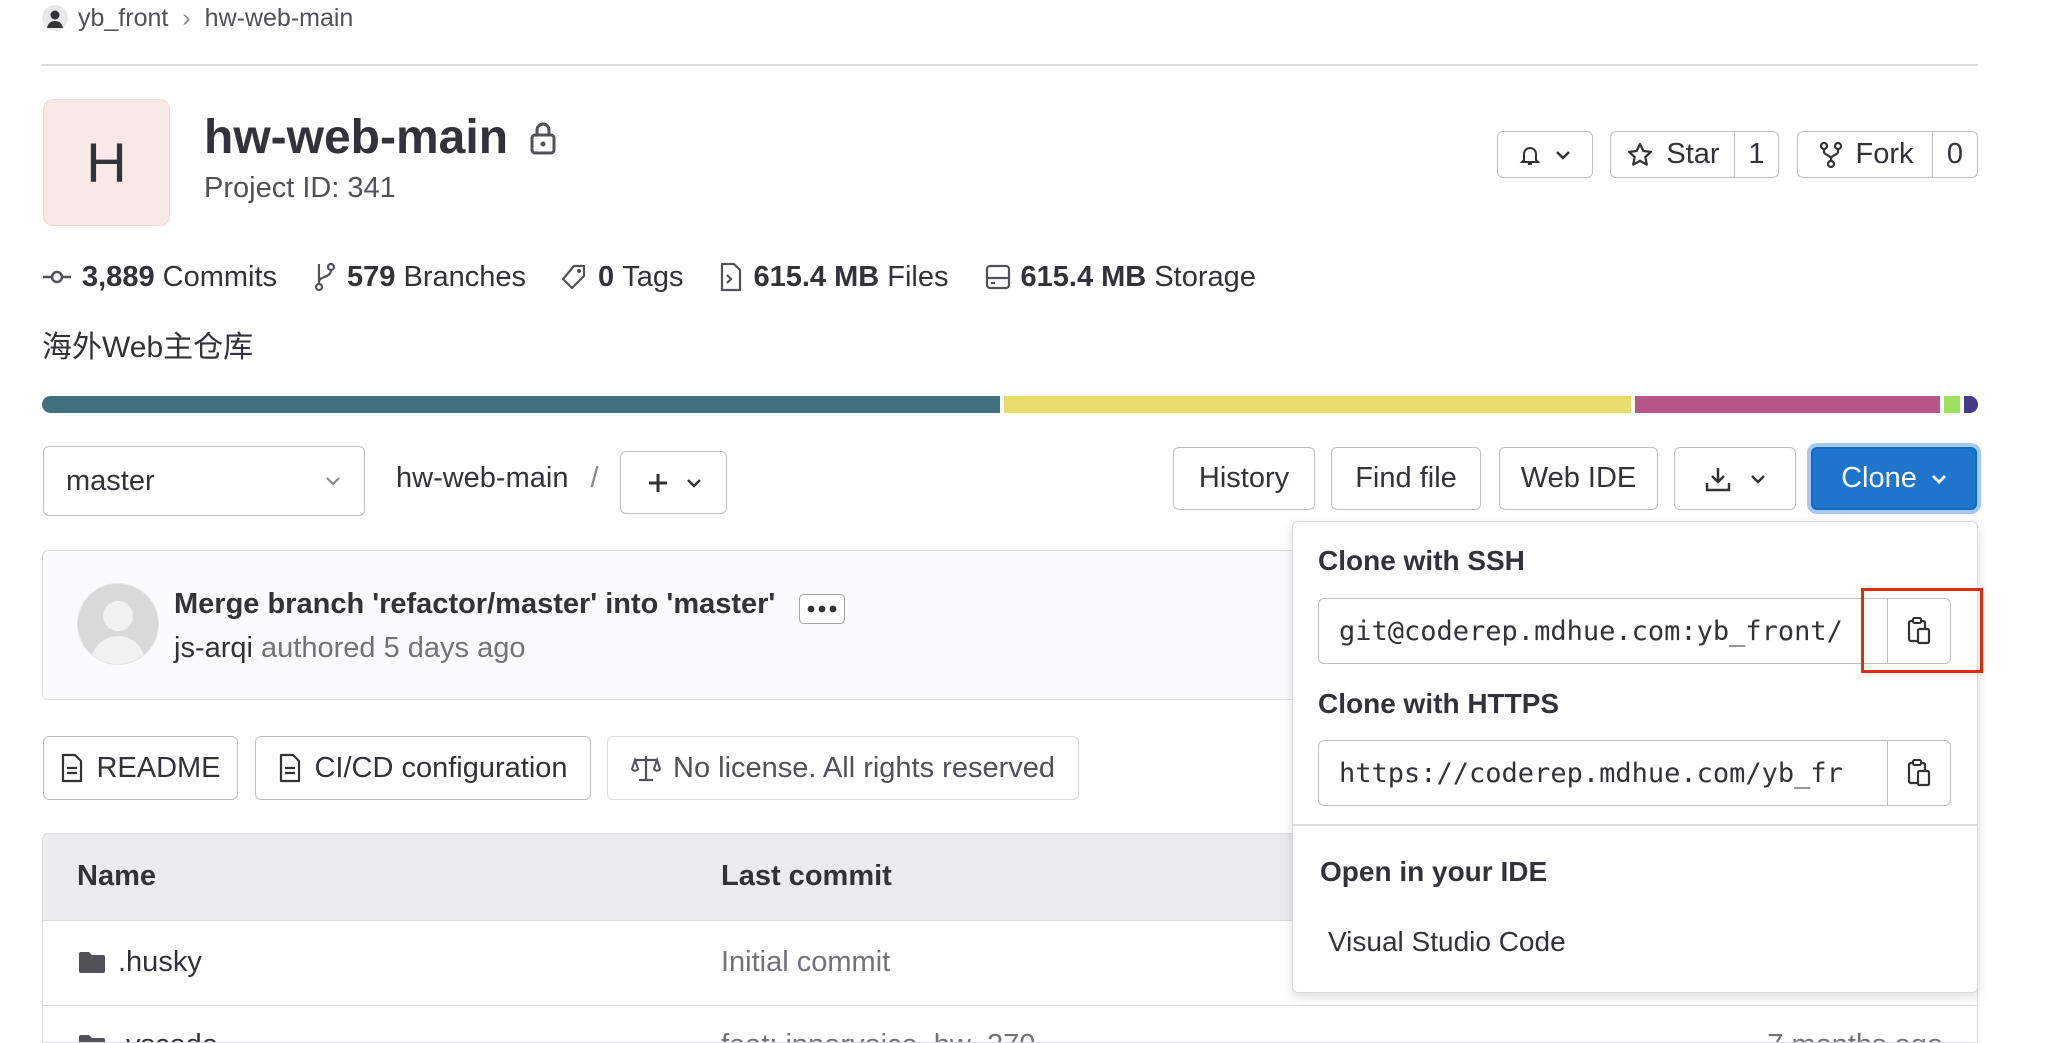  I want to click on clone-dropdown-button: Clone, so click(1894, 478).